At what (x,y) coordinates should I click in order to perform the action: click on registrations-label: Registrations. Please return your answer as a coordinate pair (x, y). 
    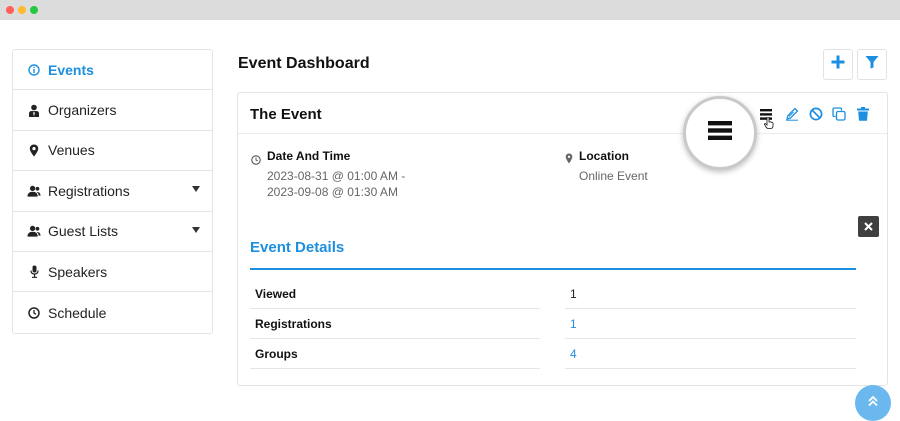
    Looking at the image, I should click on (293, 324).